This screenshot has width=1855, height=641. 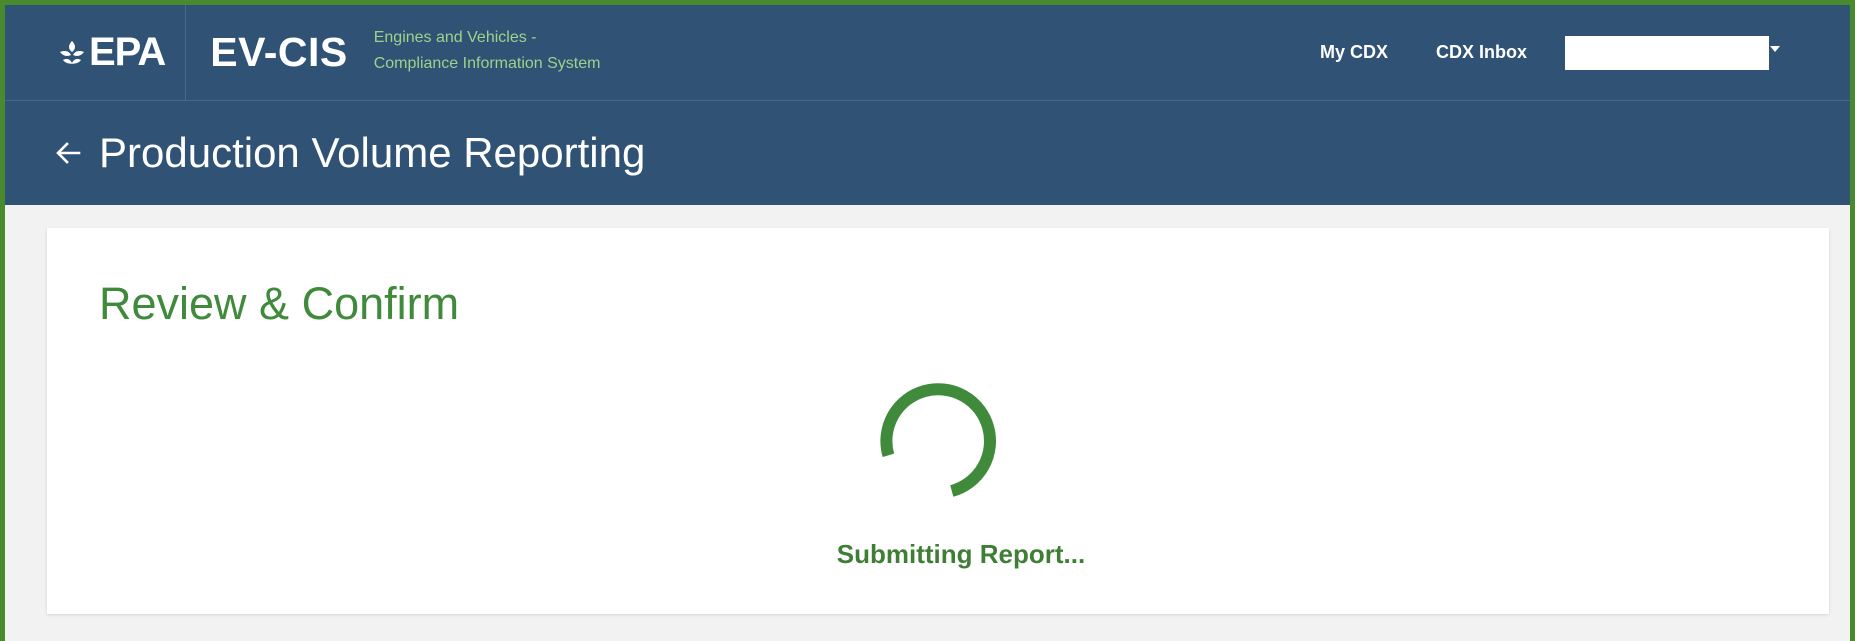 What do you see at coordinates (278, 52) in the screenshot?
I see `app-name: EV-CIS` at bounding box center [278, 52].